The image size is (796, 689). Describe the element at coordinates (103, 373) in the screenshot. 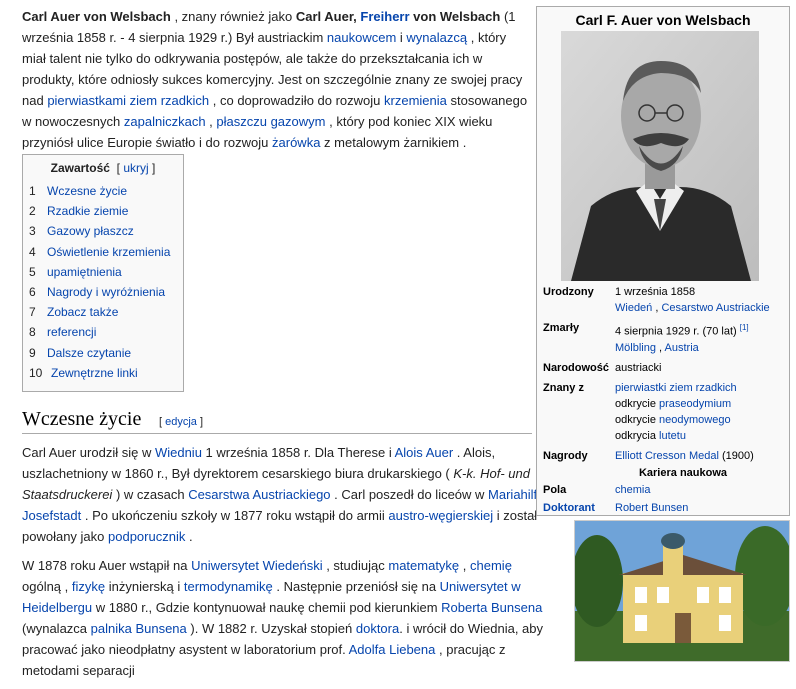

I see `toc-item: 10 Zewnętrzne linki` at that location.